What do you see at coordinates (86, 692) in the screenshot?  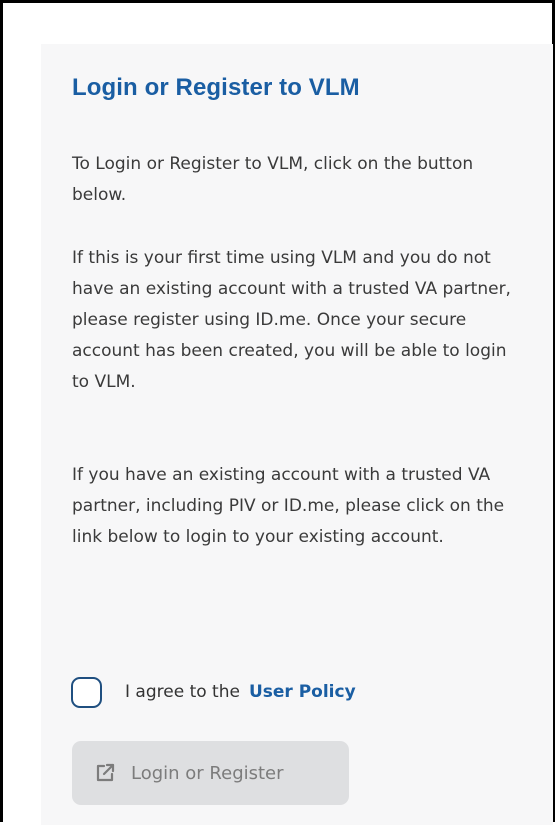 I see `agree-checkbox` at bounding box center [86, 692].